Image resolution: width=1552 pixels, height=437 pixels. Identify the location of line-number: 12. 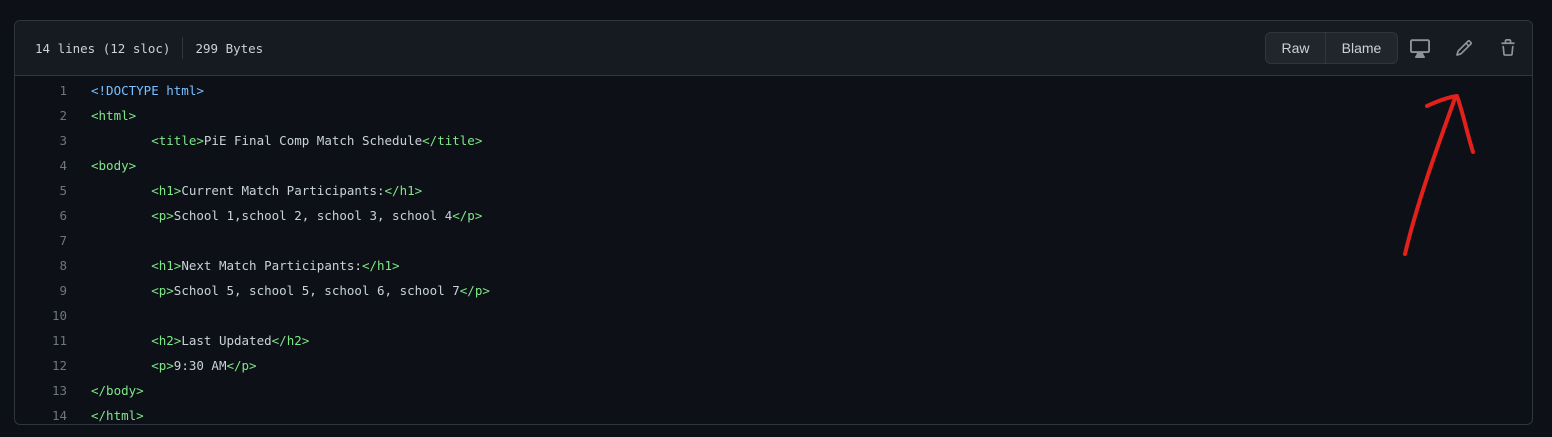
(41, 365).